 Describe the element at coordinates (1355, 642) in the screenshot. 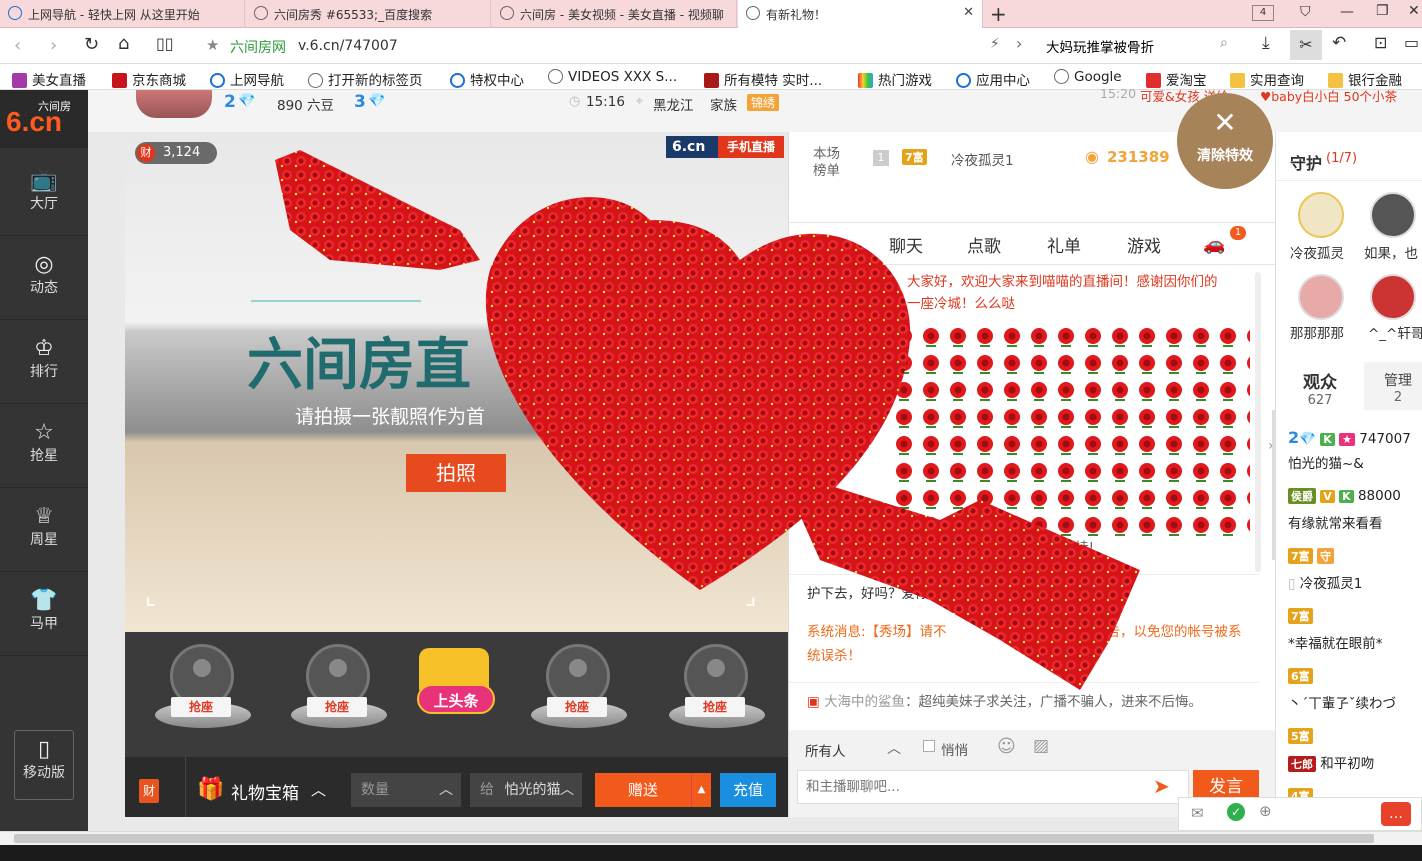

I see `audience-name: *幸福就在眼前*` at that location.